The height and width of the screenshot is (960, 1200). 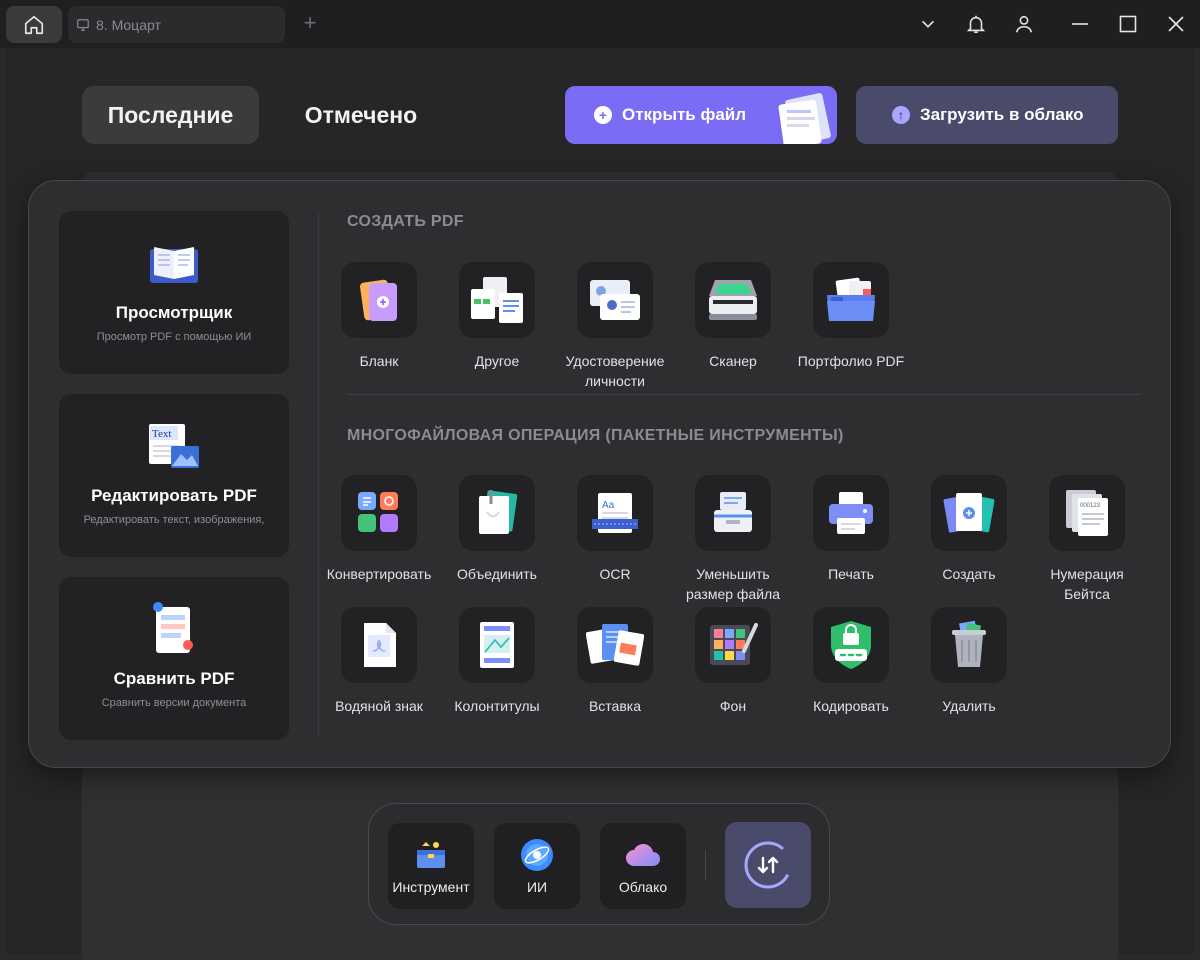 What do you see at coordinates (599, 864) in the screenshot?
I see `bottom-dock: Инструмент ИИ Облако` at bounding box center [599, 864].